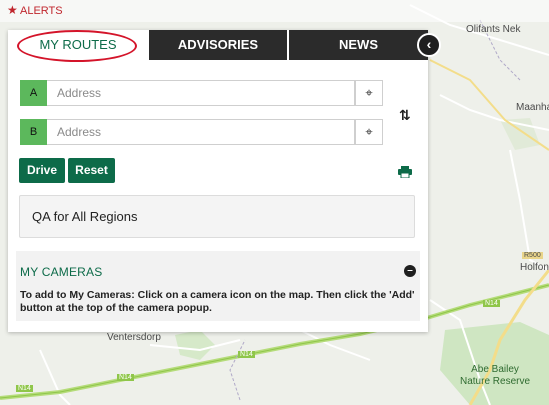 The height and width of the screenshot is (405, 549). I want to click on tab-advisories: ADVISORIES, so click(218, 45).